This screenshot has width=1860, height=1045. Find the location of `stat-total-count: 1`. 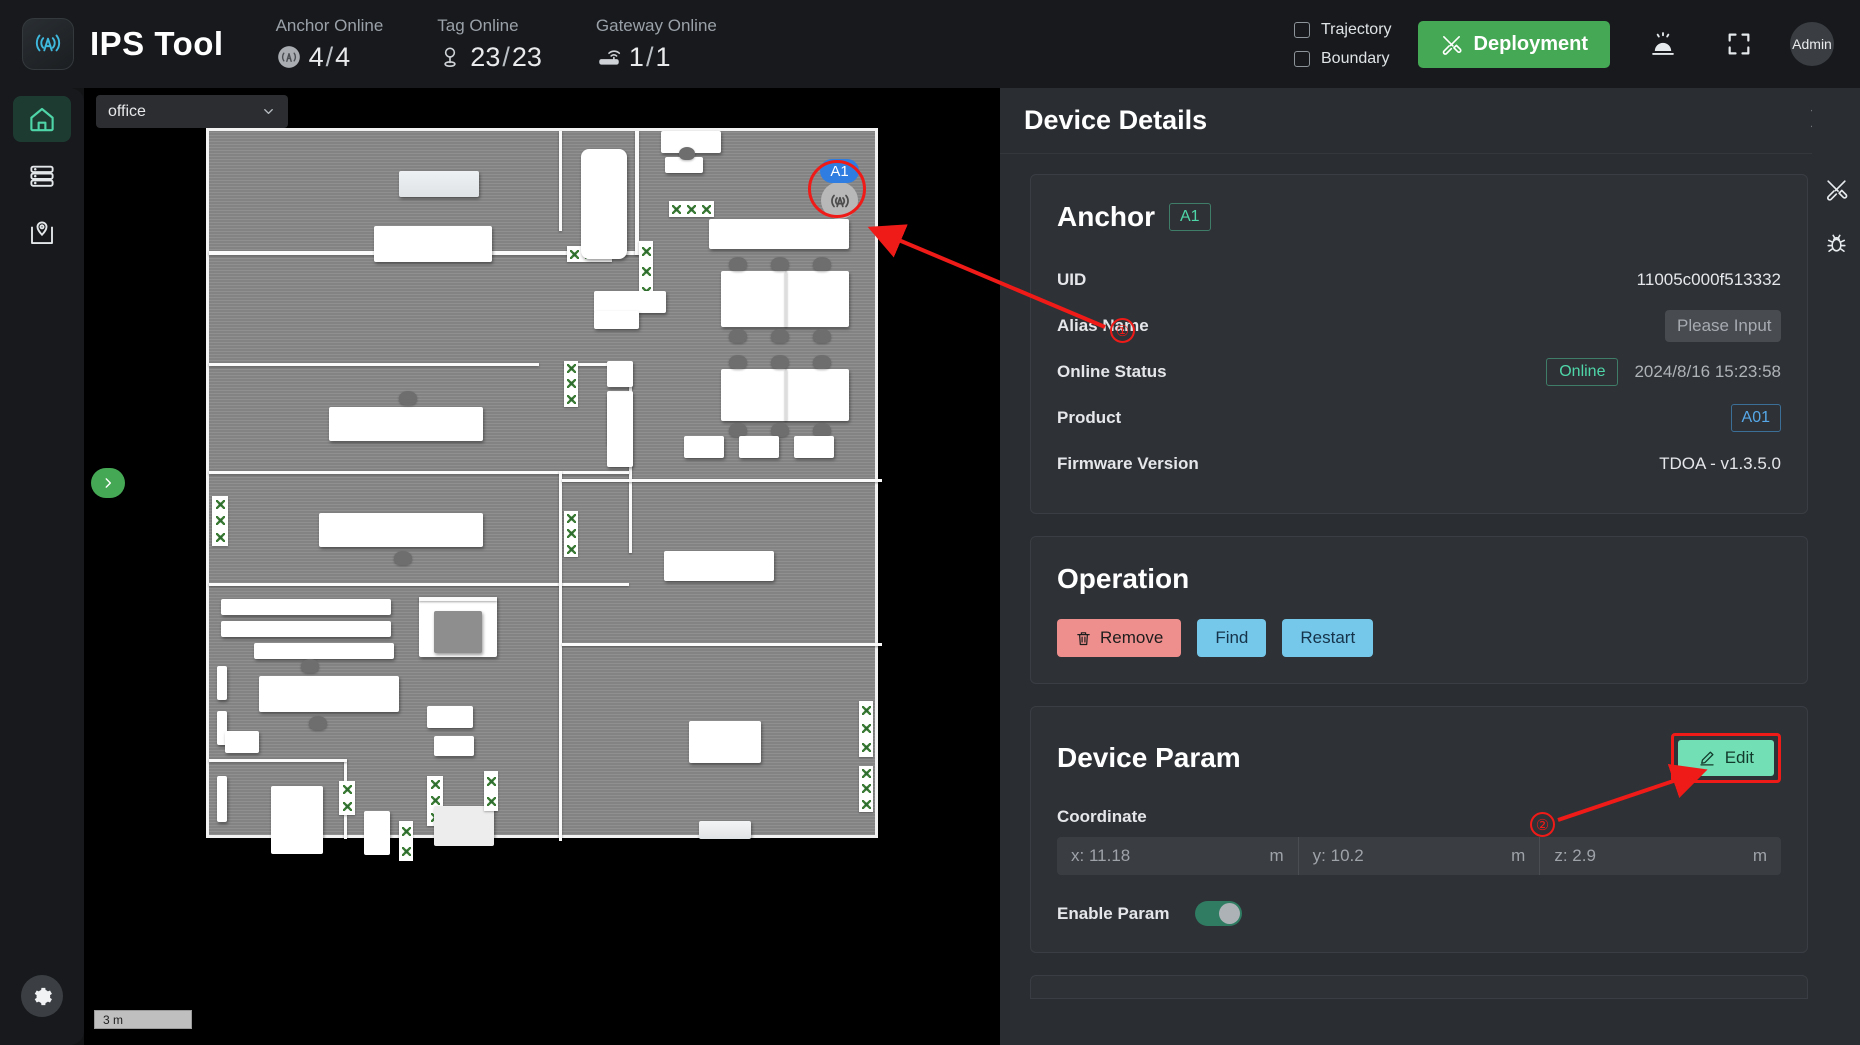

stat-total-count: 1 is located at coordinates (663, 56).